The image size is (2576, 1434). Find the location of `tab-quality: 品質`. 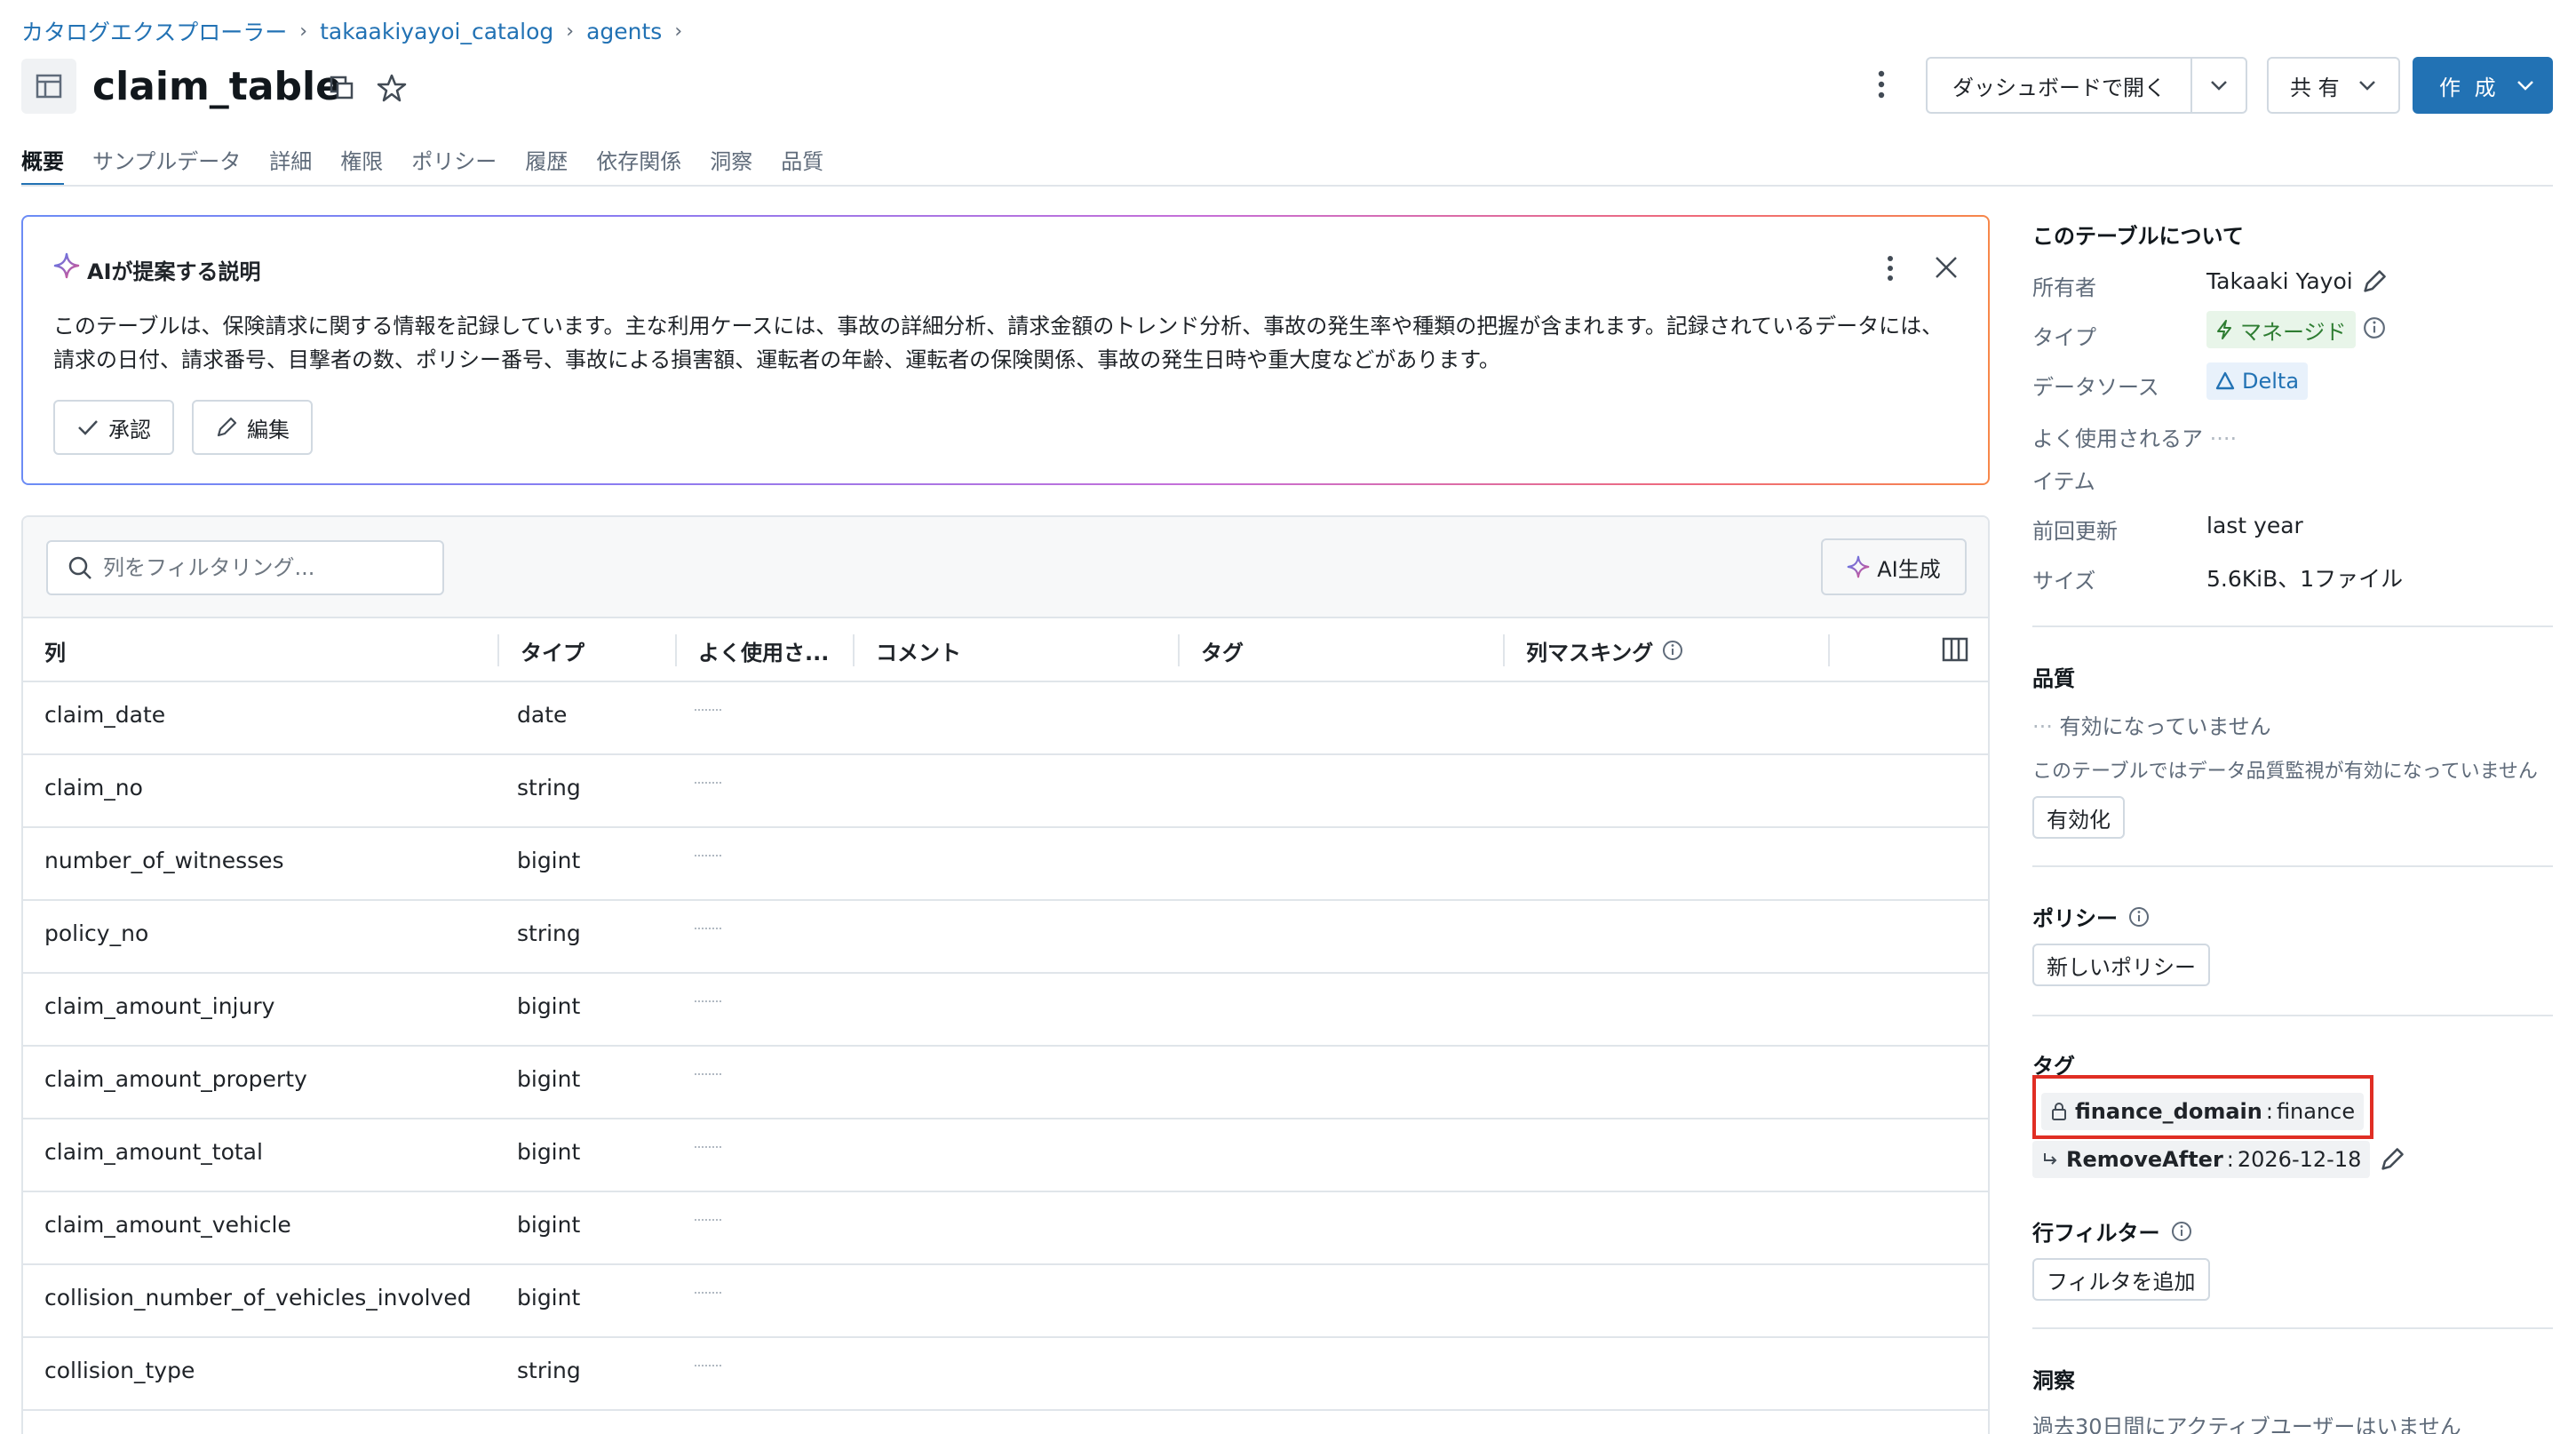

tab-quality: 品質 is located at coordinates (802, 163).